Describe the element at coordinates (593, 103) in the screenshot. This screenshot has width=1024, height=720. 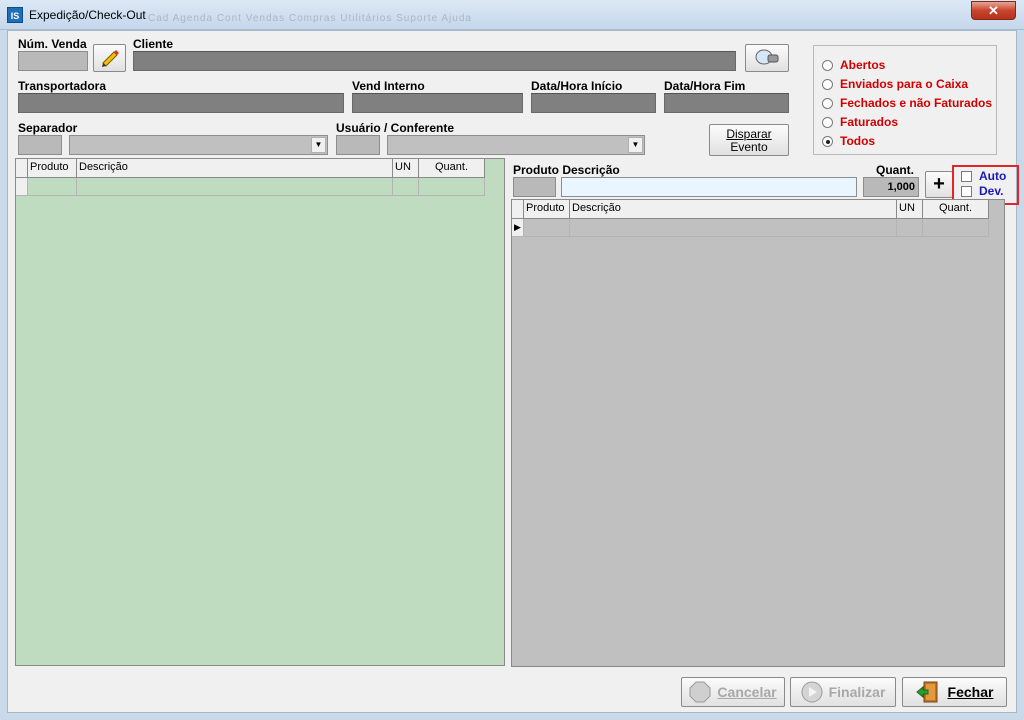
I see `data-inicio-input` at that location.